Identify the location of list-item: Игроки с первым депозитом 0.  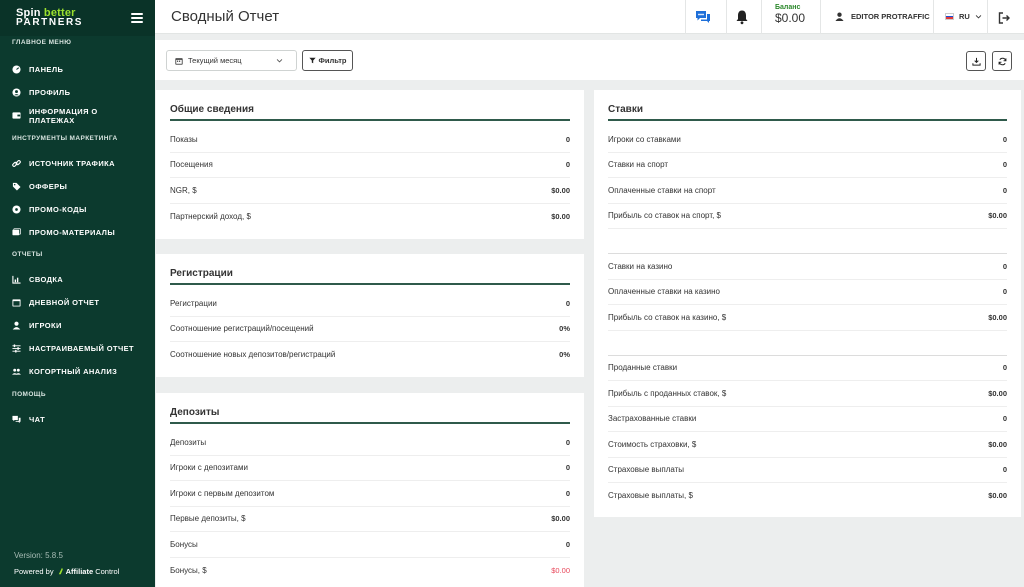
(370, 494).